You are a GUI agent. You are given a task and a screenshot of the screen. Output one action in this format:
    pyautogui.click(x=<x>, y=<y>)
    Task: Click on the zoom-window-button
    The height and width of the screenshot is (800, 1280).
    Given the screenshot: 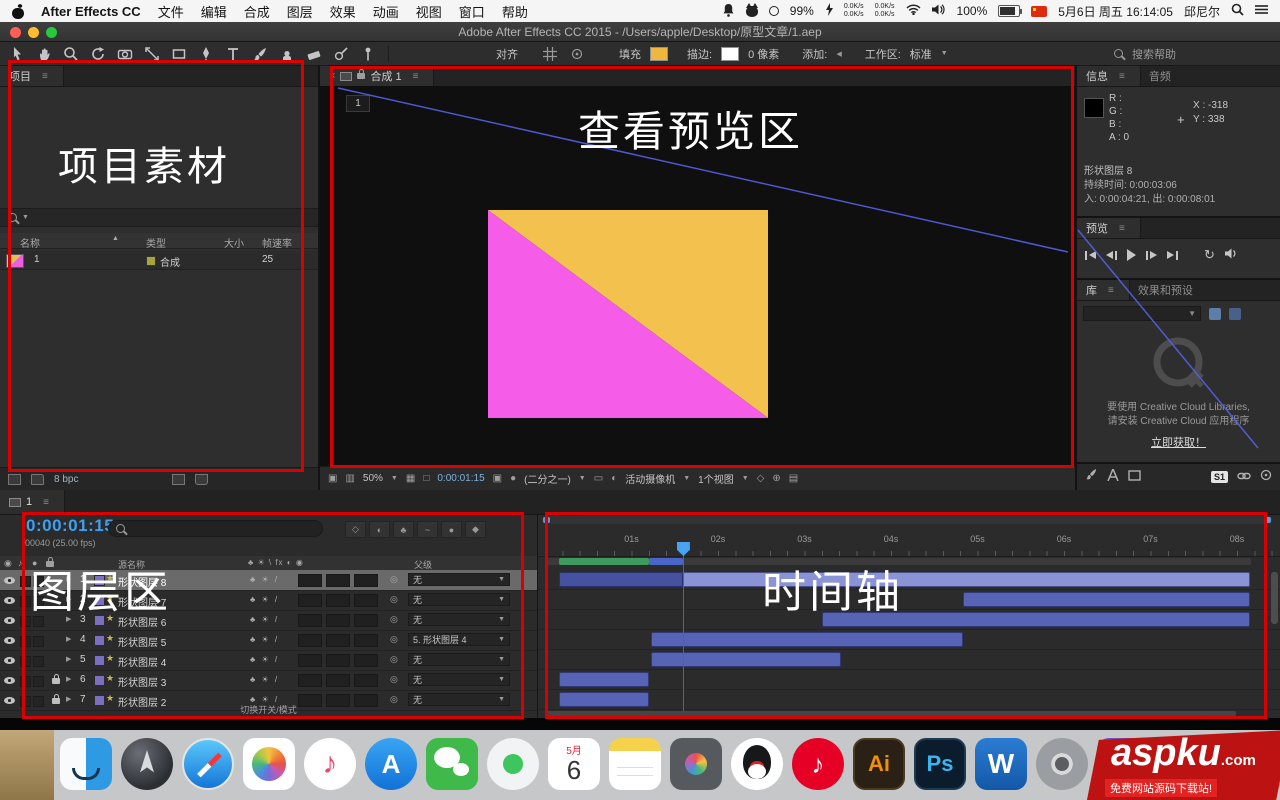 What is the action you would take?
    pyautogui.click(x=51, y=32)
    